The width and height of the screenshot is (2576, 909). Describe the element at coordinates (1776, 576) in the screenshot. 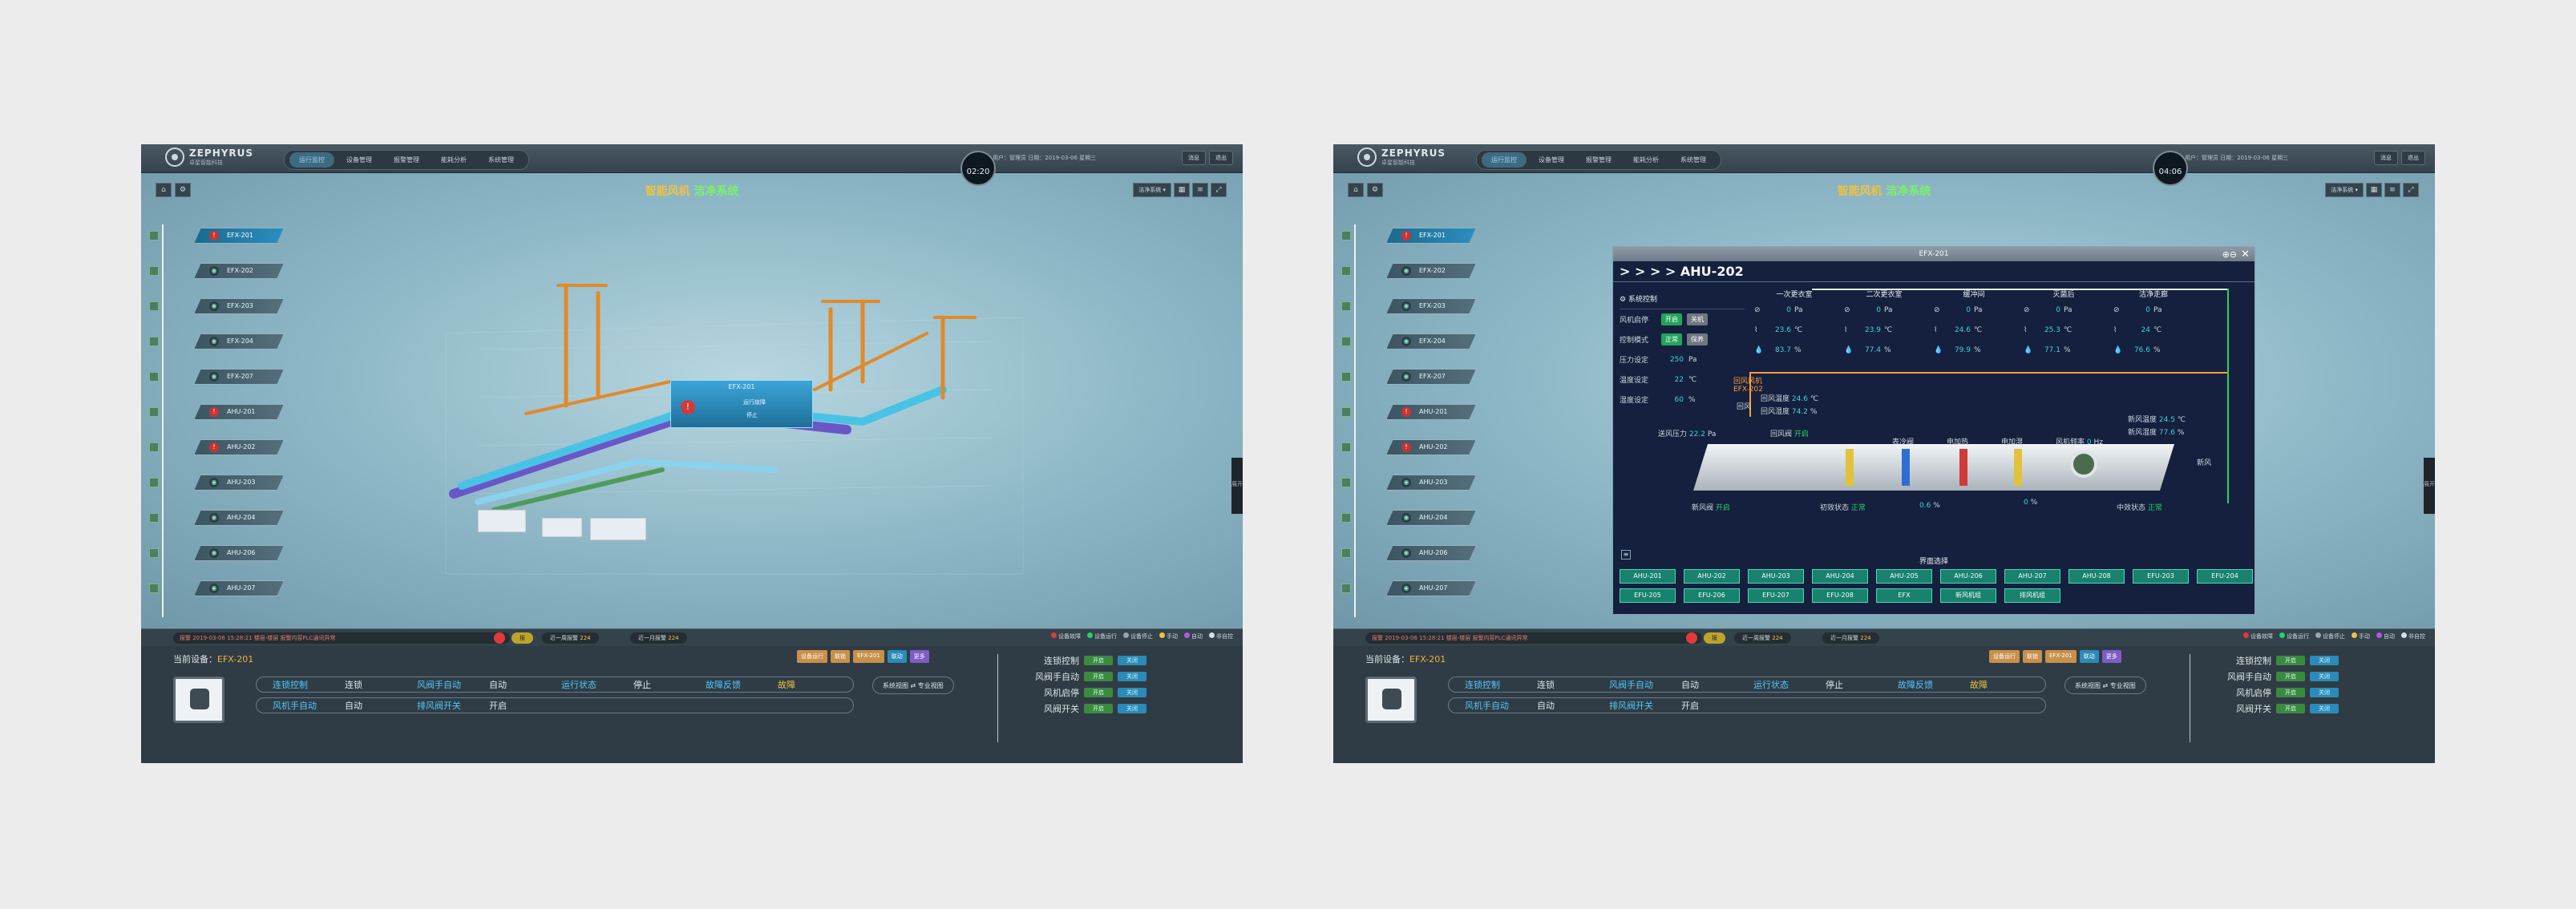

I see `page-button: AHU-203` at that location.